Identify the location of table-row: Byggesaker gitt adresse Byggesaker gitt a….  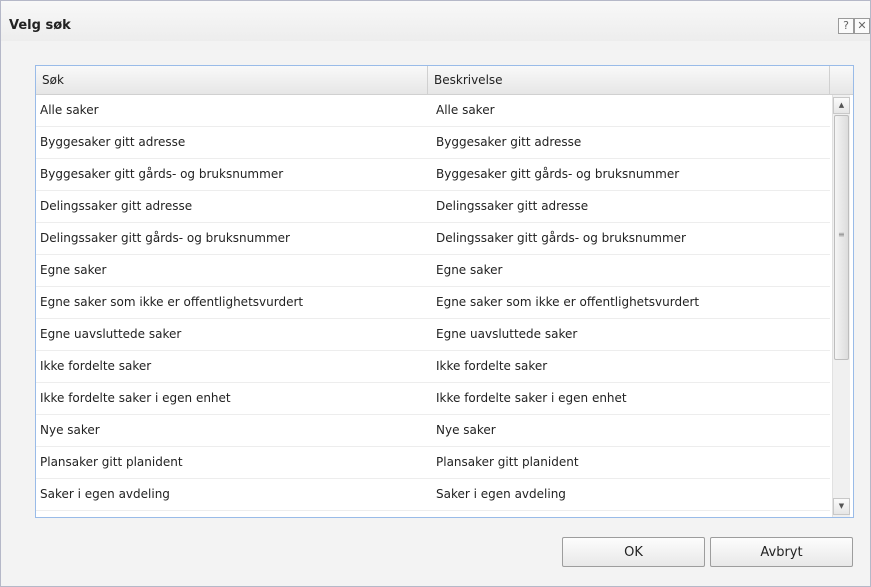
(433, 143).